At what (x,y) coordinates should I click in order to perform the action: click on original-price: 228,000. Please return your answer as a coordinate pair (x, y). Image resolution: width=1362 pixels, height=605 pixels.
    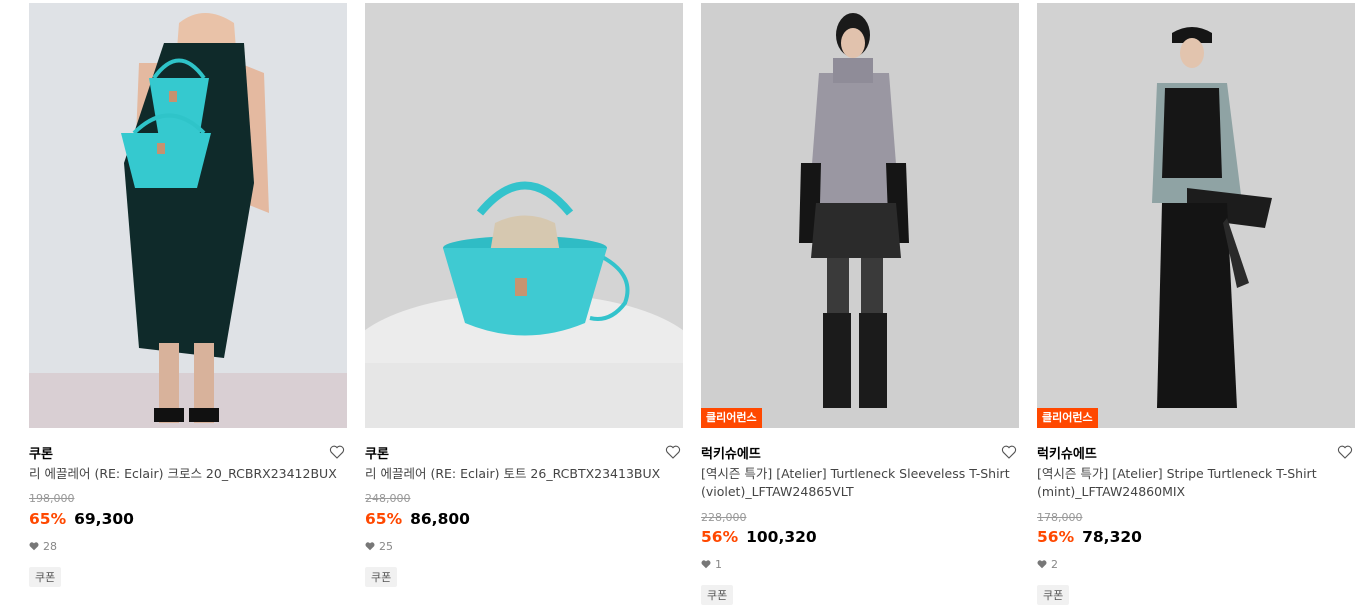
    Looking at the image, I should click on (724, 517).